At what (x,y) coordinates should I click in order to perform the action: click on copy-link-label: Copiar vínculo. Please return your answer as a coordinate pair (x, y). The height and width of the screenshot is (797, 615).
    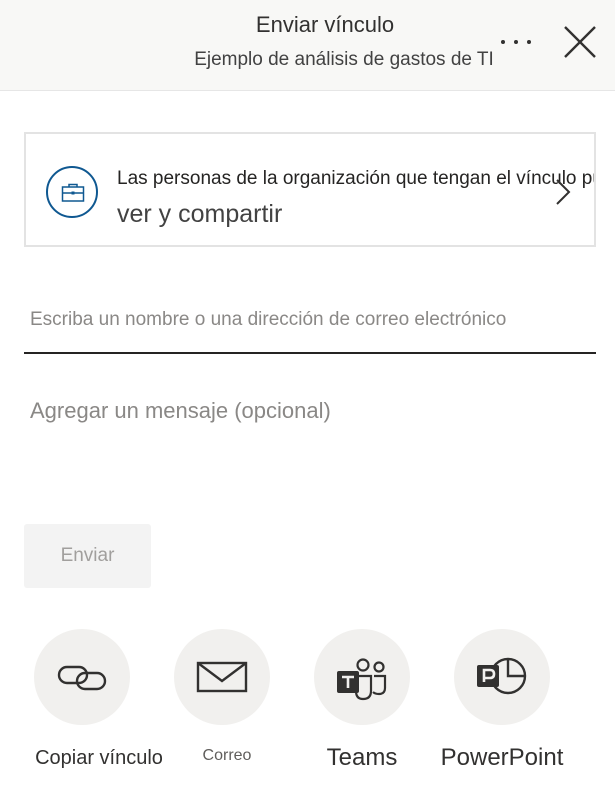
    Looking at the image, I should click on (99, 758).